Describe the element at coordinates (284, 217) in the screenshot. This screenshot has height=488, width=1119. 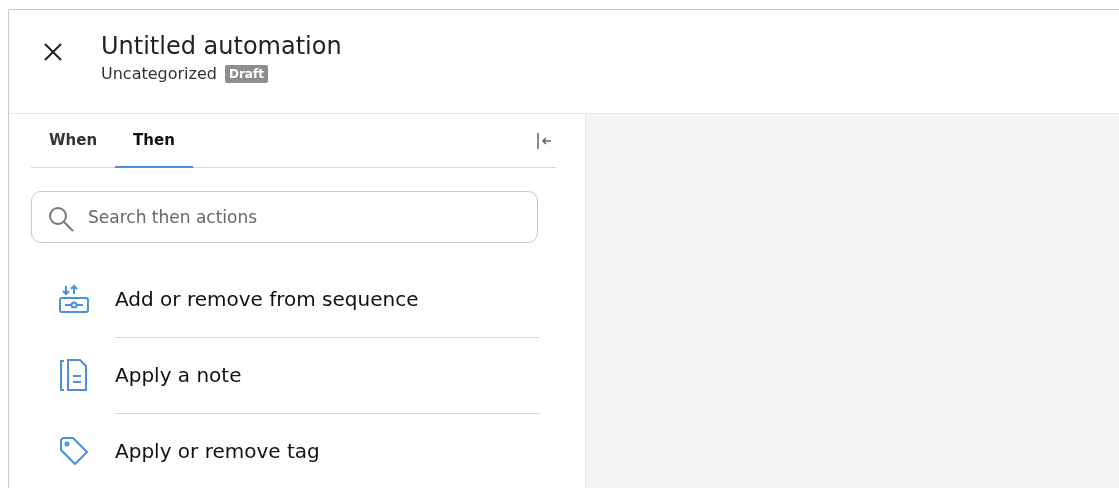
I see `search-field: Search then actions` at that location.